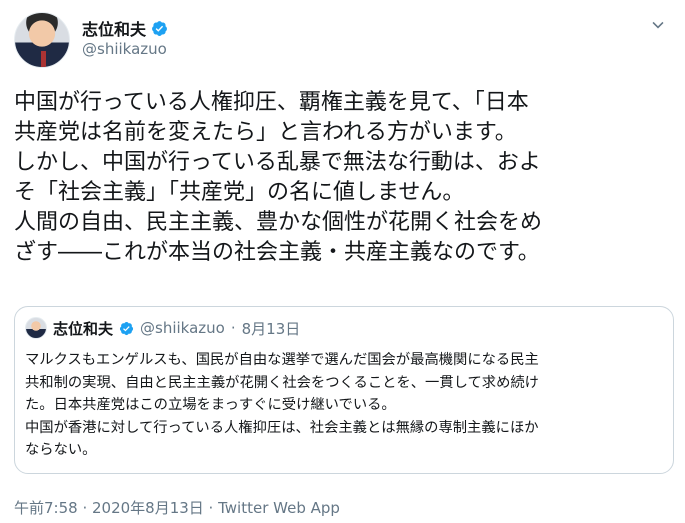 This screenshot has height=523, width=685. Describe the element at coordinates (61, 450) in the screenshot. I see `quoted-text-line: ならない。` at that location.